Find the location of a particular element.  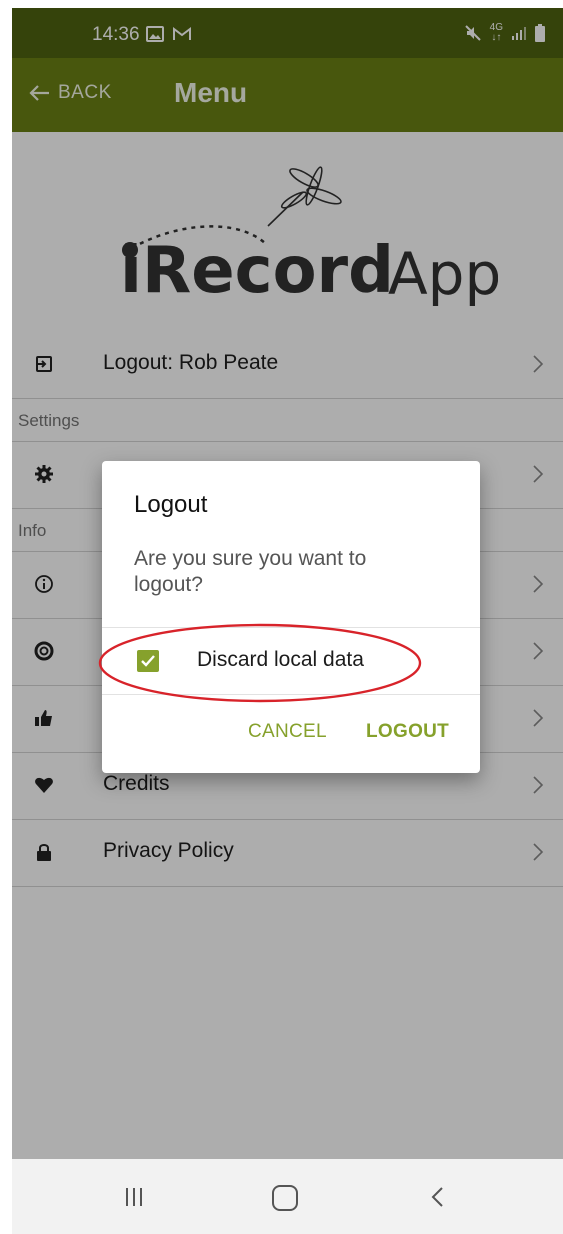

discard-data-label: Discard local data is located at coordinates (280, 660).